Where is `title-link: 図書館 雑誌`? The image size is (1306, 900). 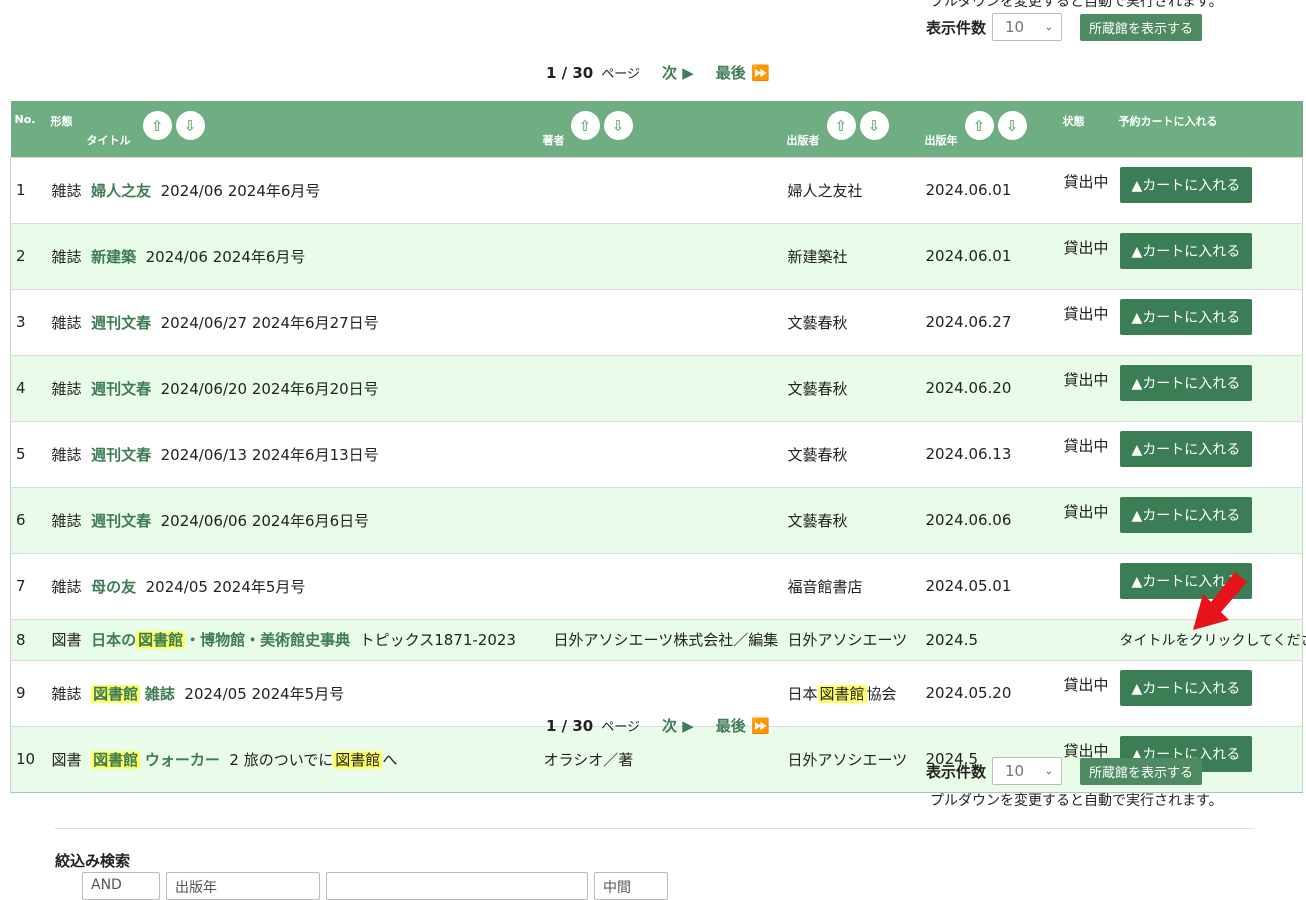 title-link: 図書館 雑誌 is located at coordinates (133, 693).